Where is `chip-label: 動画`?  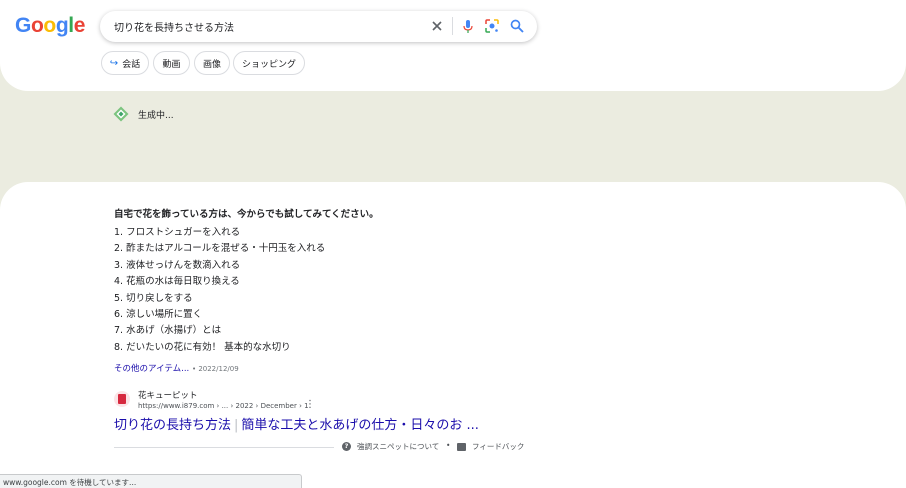
chip-label: 動画 is located at coordinates (171, 64).